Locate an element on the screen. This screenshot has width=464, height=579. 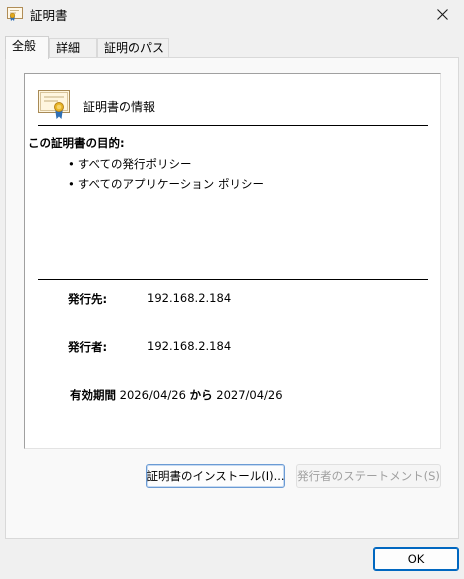
validity-label: 有効期間 is located at coordinates (93, 395).